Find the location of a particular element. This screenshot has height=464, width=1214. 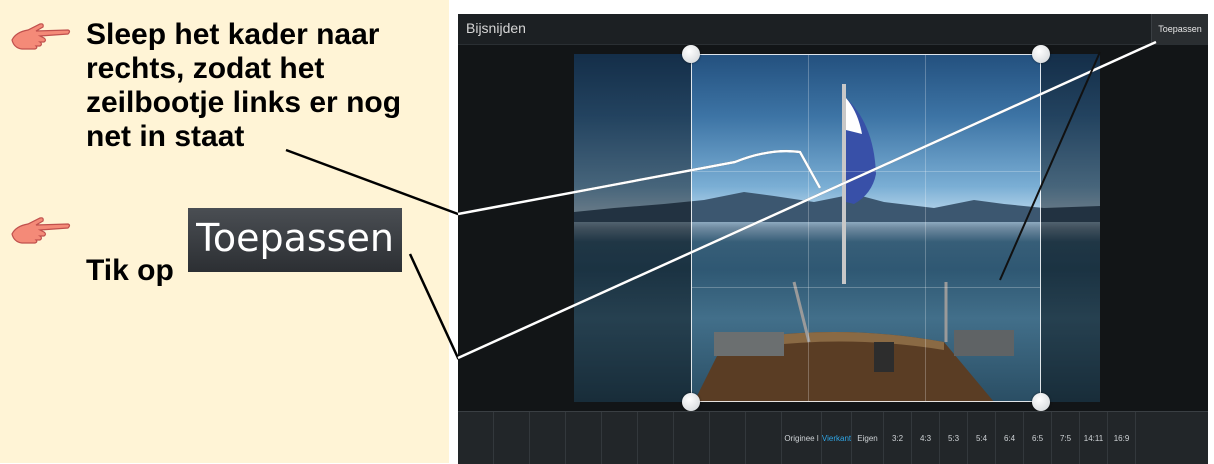

crop-handle-top-left is located at coordinates (691, 54).